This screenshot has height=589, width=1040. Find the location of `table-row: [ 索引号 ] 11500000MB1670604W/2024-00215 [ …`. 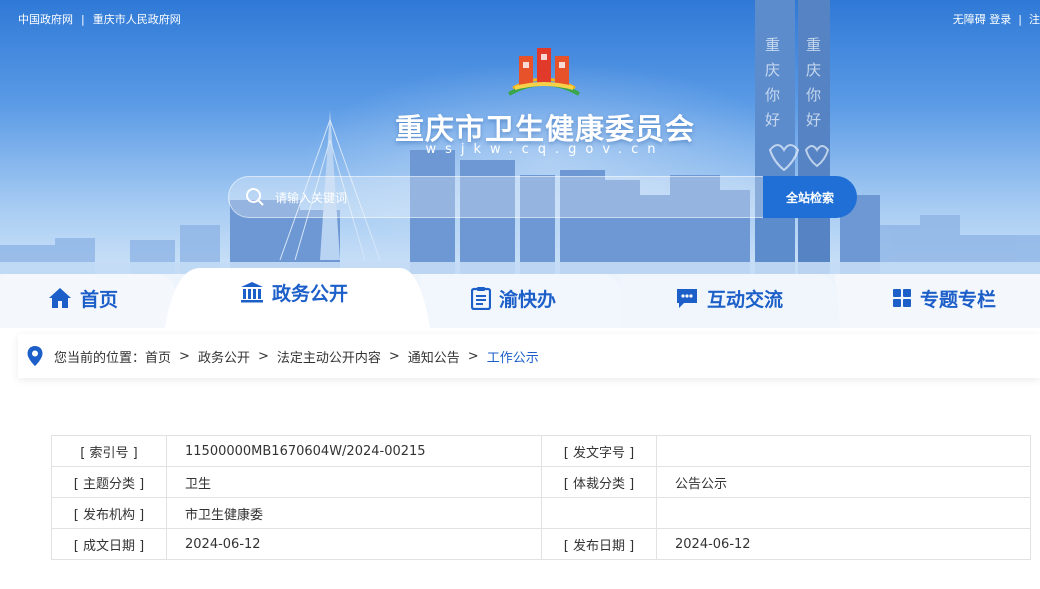

table-row: [ 索引号 ] 11500000MB1670604W/2024-00215 [ … is located at coordinates (541, 451).